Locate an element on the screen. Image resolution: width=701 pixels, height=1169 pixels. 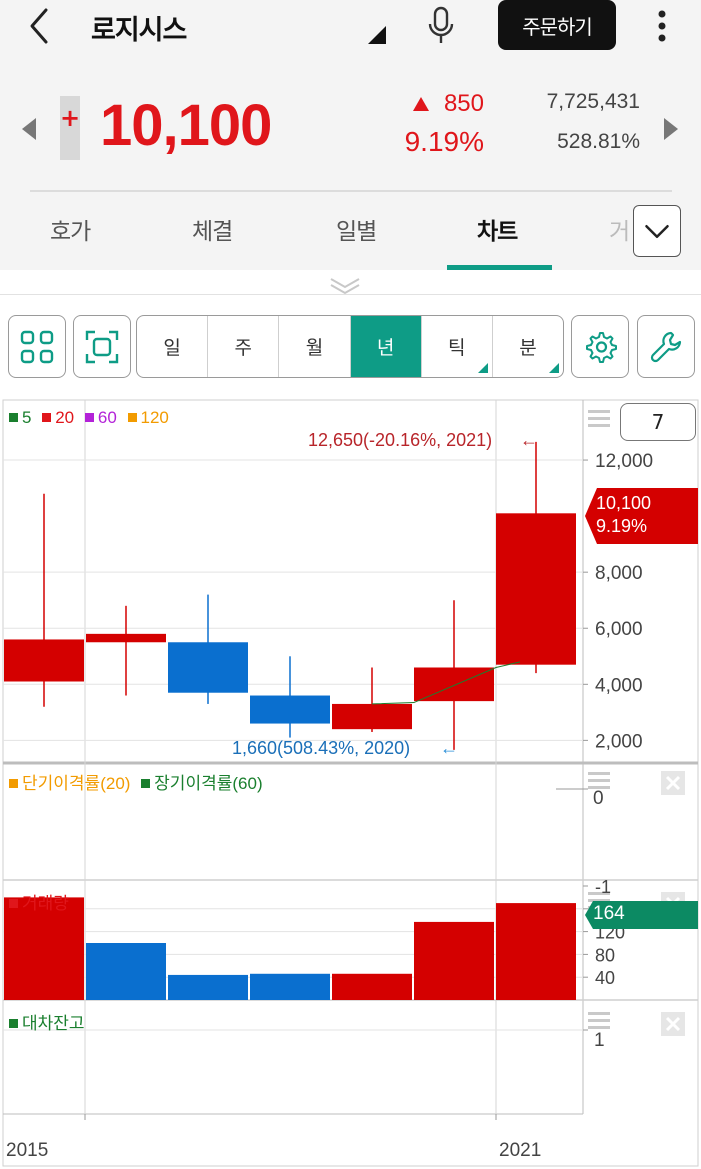
legend-ma20: 20 is located at coordinates (58, 417).